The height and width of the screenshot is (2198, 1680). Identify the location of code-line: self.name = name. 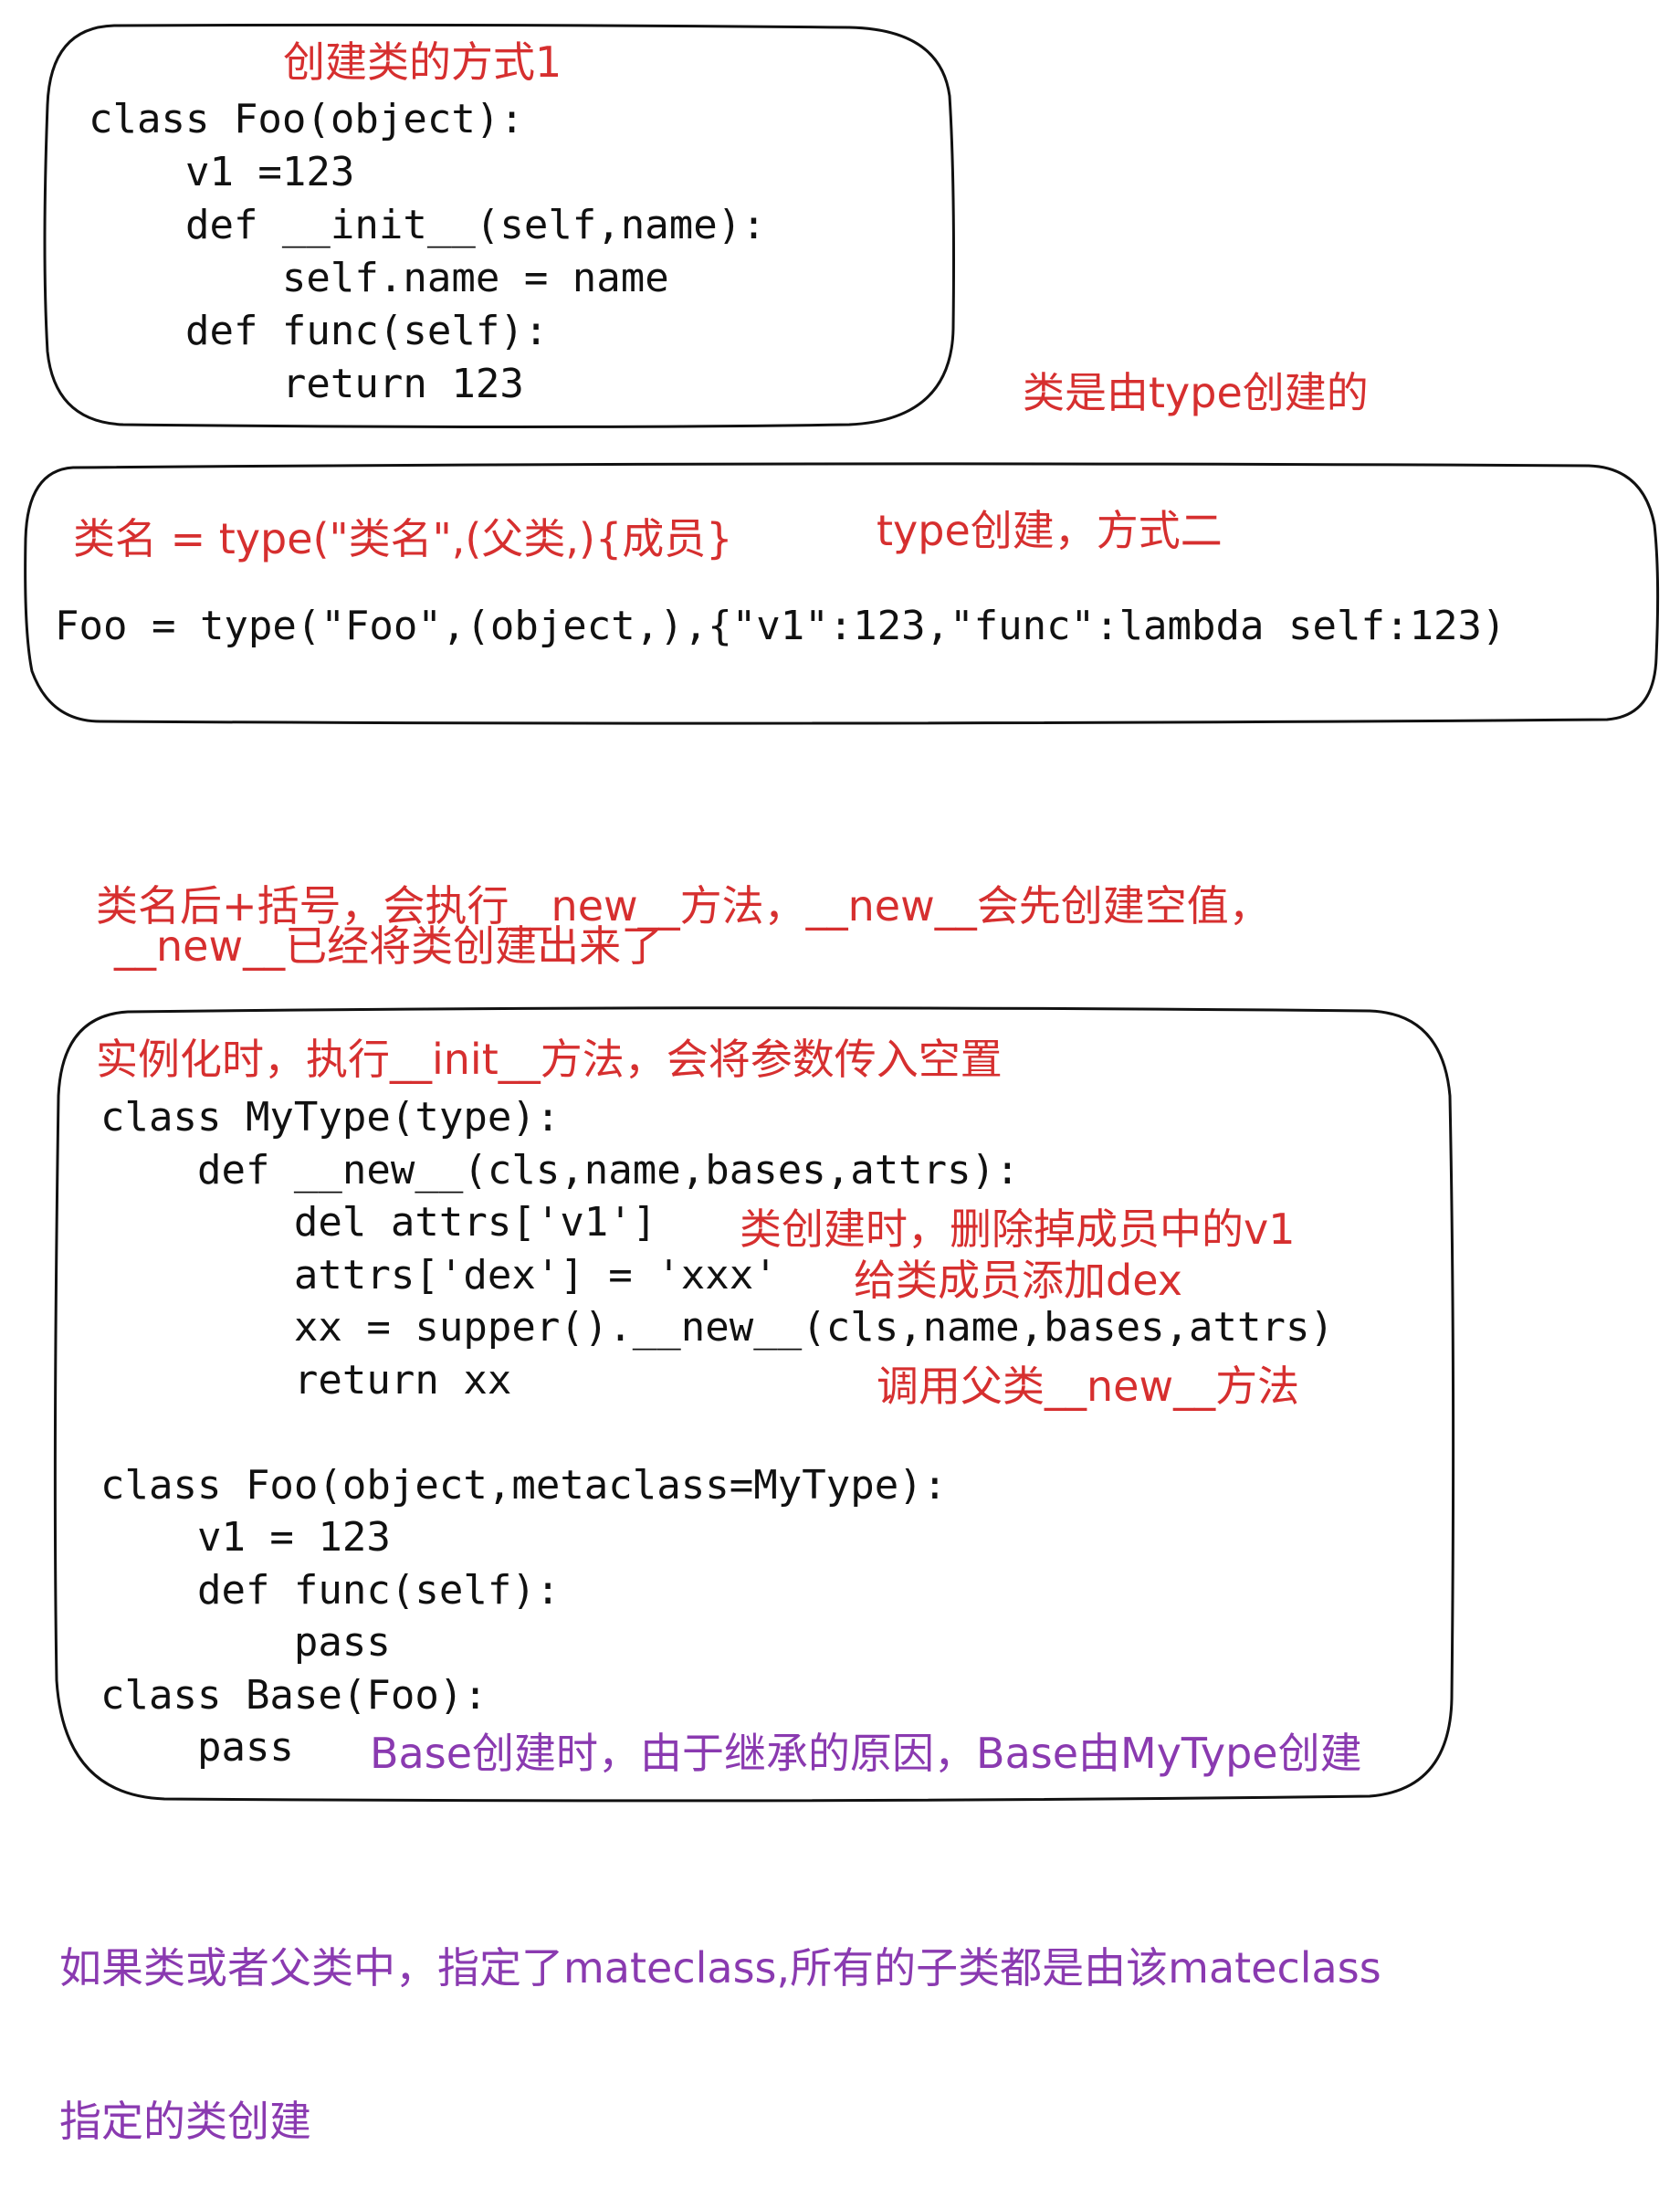
(379, 278).